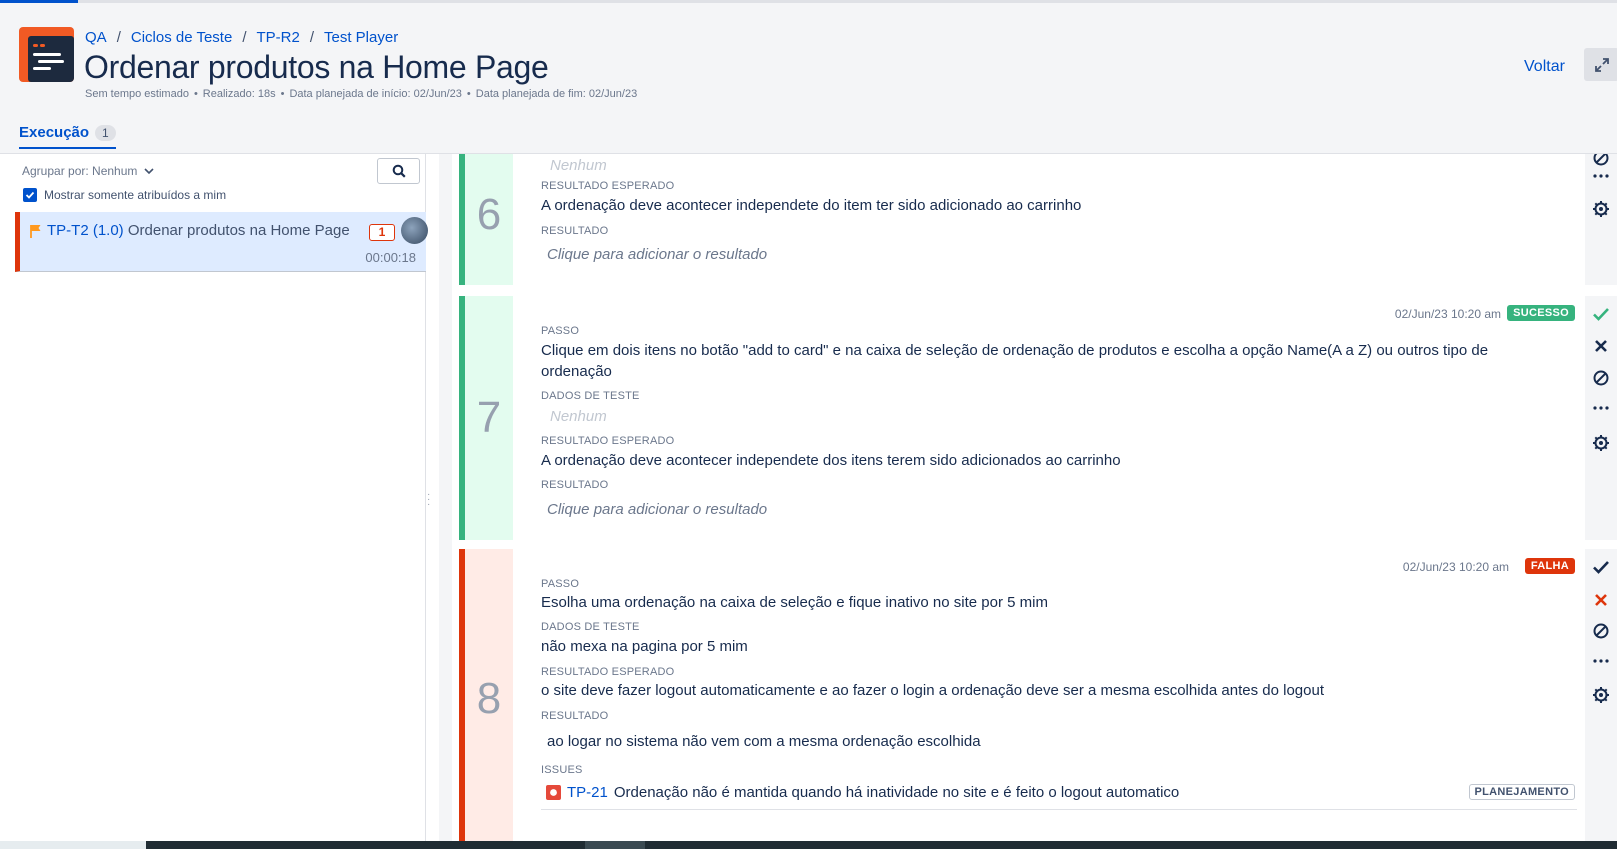  Describe the element at coordinates (489, 219) in the screenshot. I see `step-number: 6` at that location.